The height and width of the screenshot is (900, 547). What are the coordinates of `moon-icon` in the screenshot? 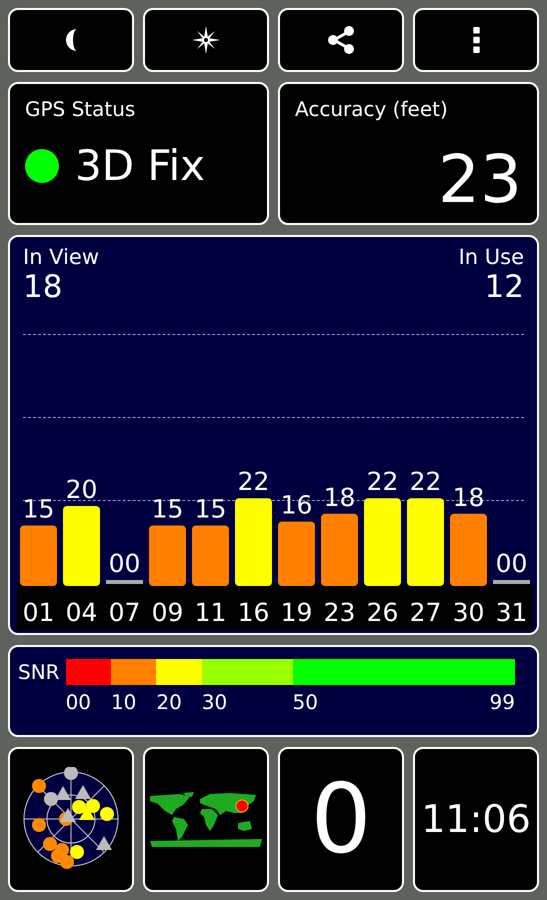 It's located at (71, 39).